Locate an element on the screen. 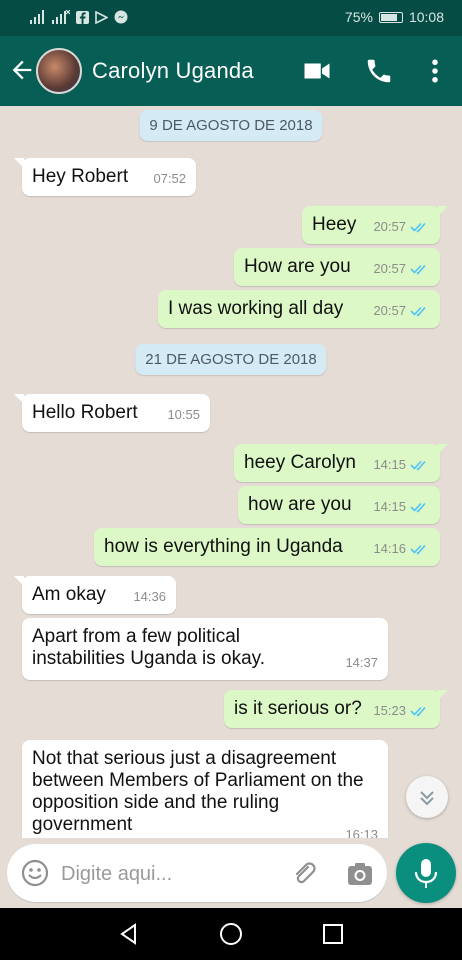  message-incoming: Hey Robert 07:52 is located at coordinates (105, 177).